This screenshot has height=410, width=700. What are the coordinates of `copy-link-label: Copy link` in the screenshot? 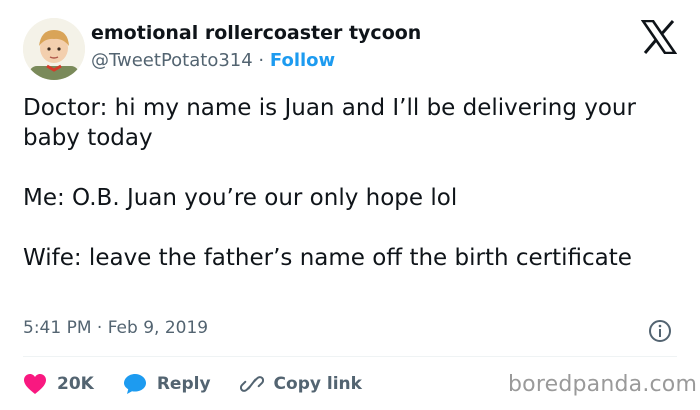 It's located at (317, 384).